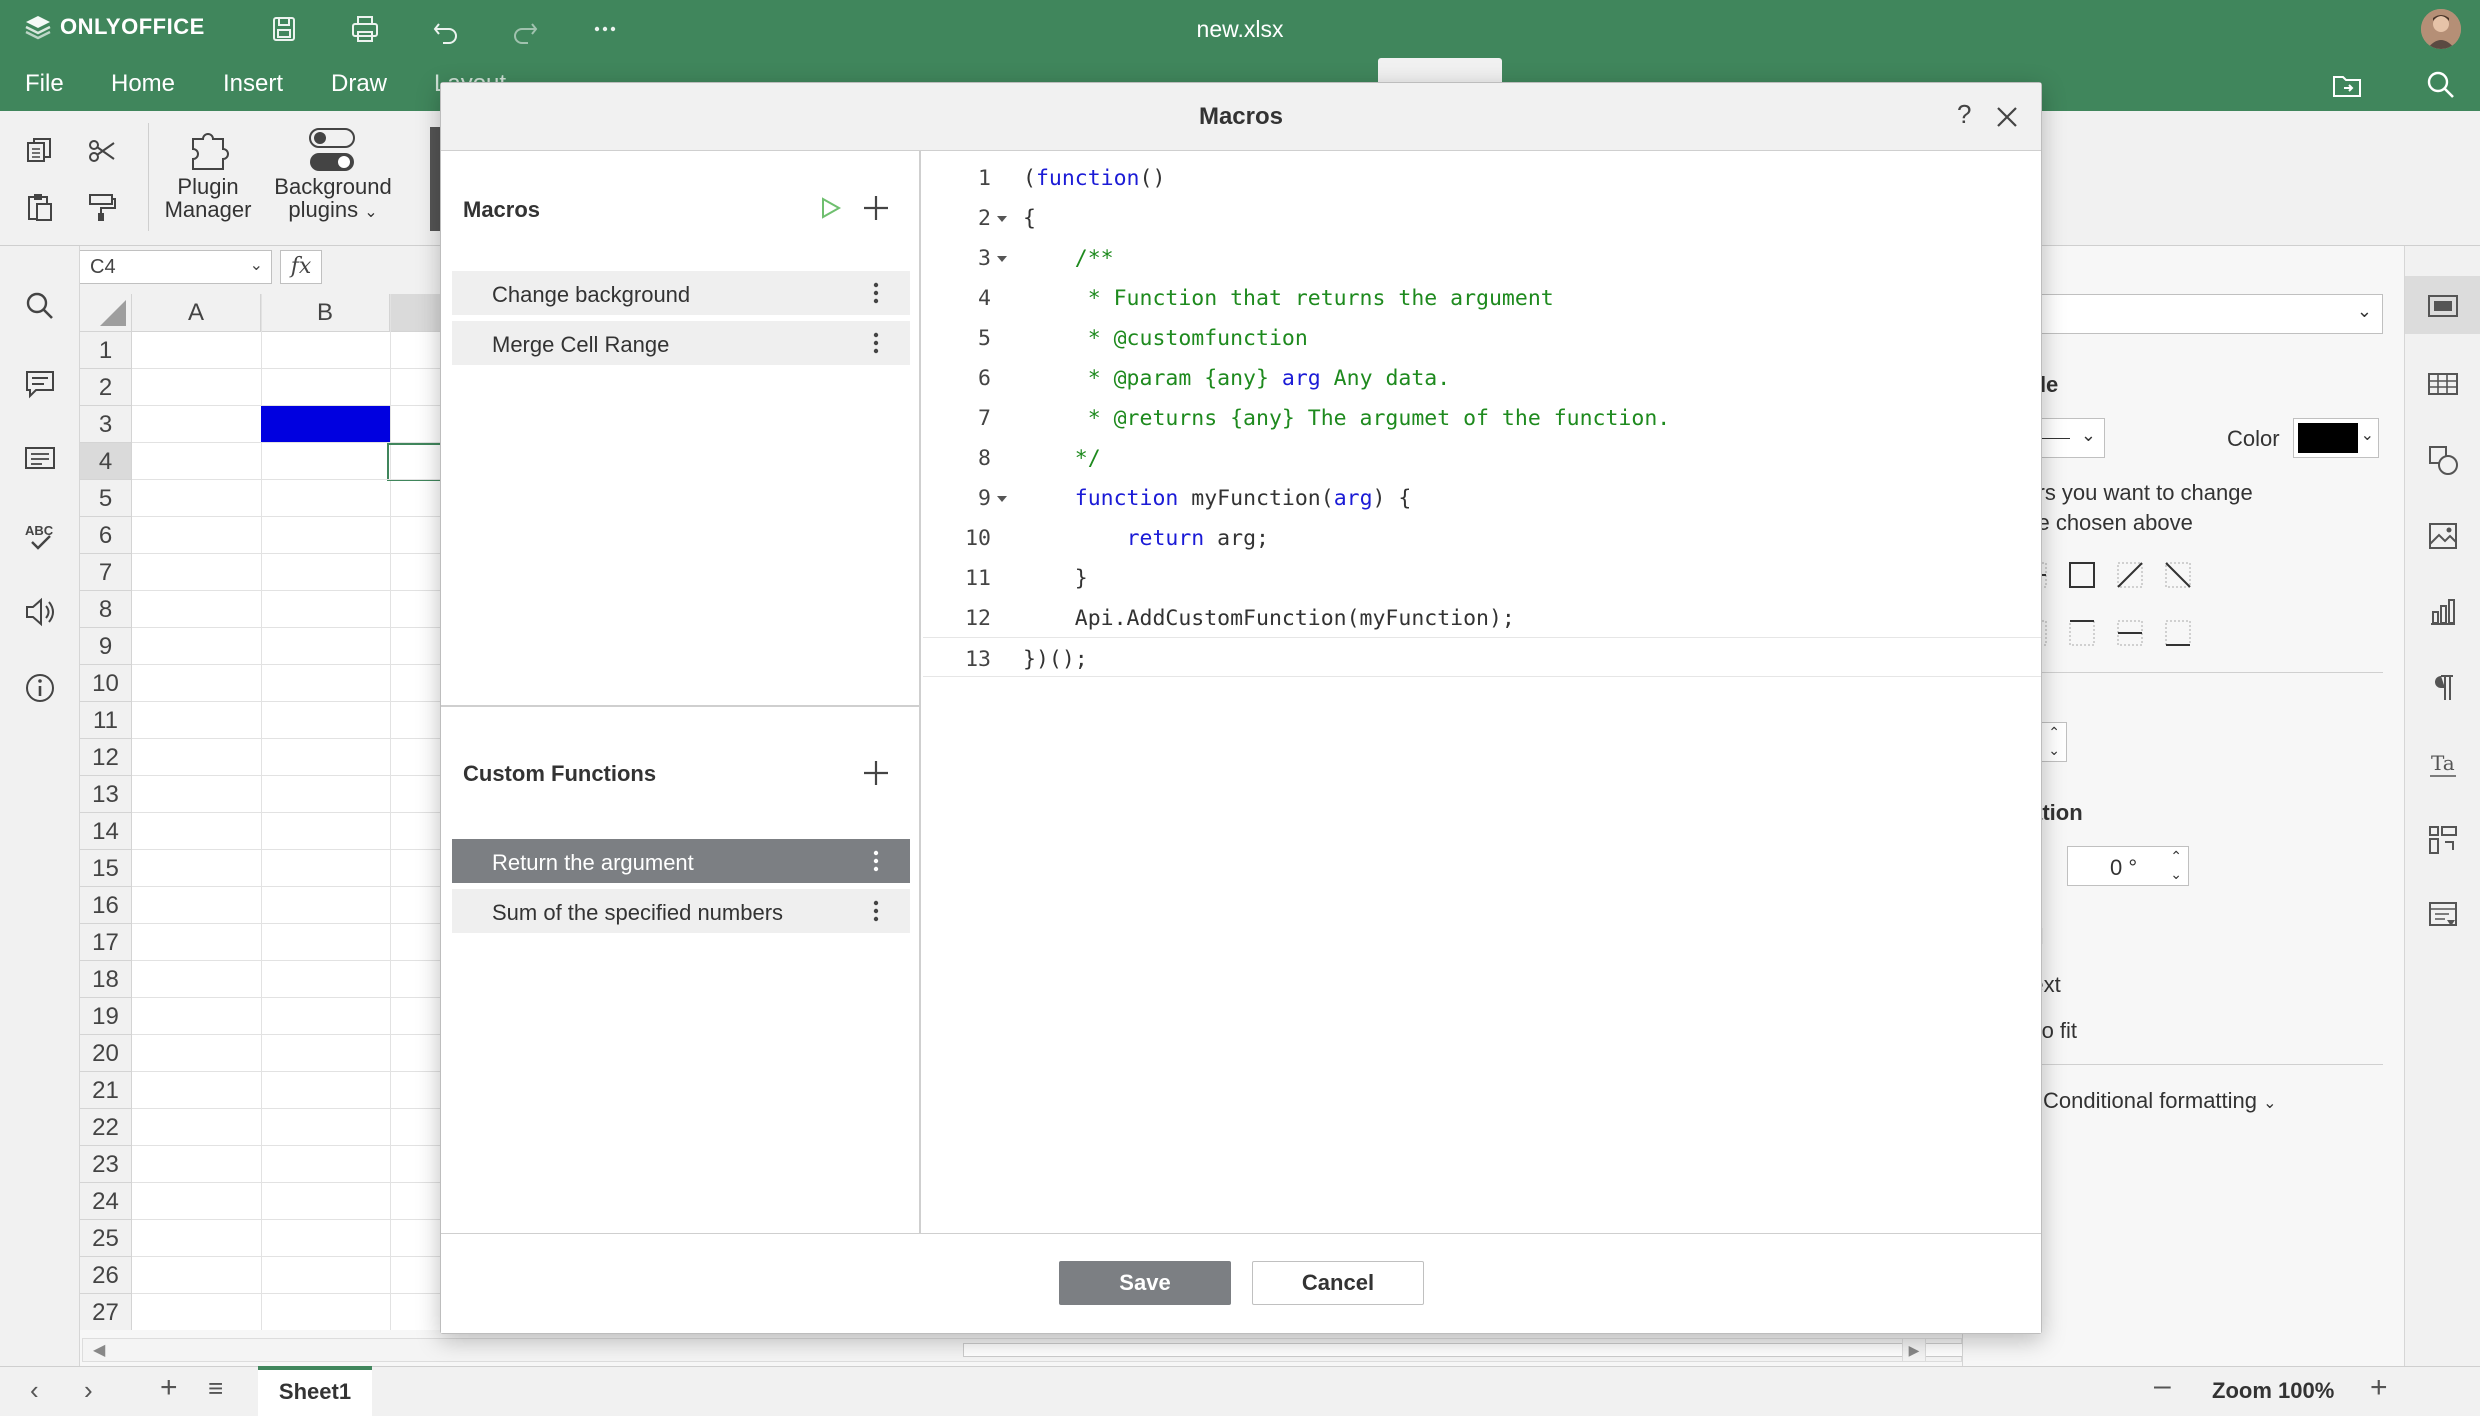 The height and width of the screenshot is (1416, 2480). Describe the element at coordinates (2443, 840) in the screenshot. I see `pivot-table-icon` at that location.